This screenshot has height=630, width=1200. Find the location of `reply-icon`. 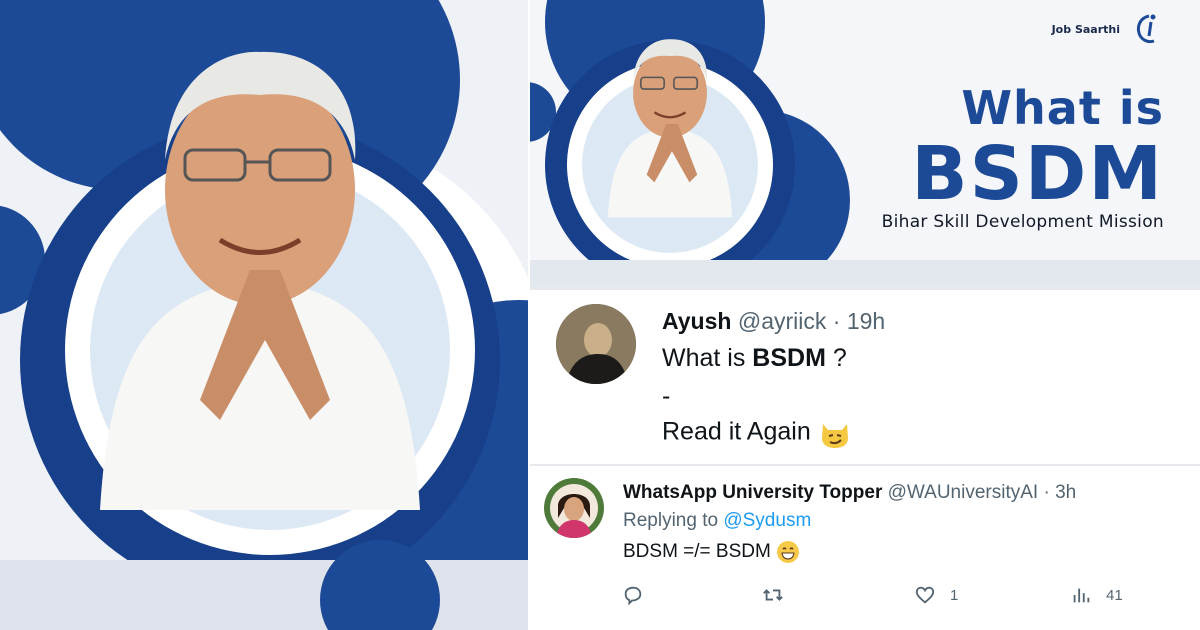

reply-icon is located at coordinates (633, 596).